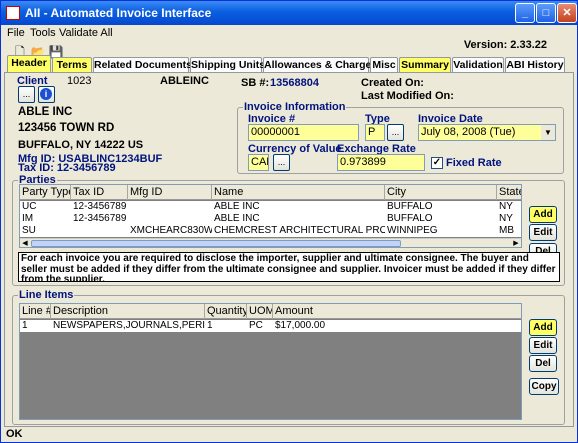 The image size is (578, 443). What do you see at coordinates (300, 325) in the screenshot?
I see `cell-amount: $17,000.00` at bounding box center [300, 325].